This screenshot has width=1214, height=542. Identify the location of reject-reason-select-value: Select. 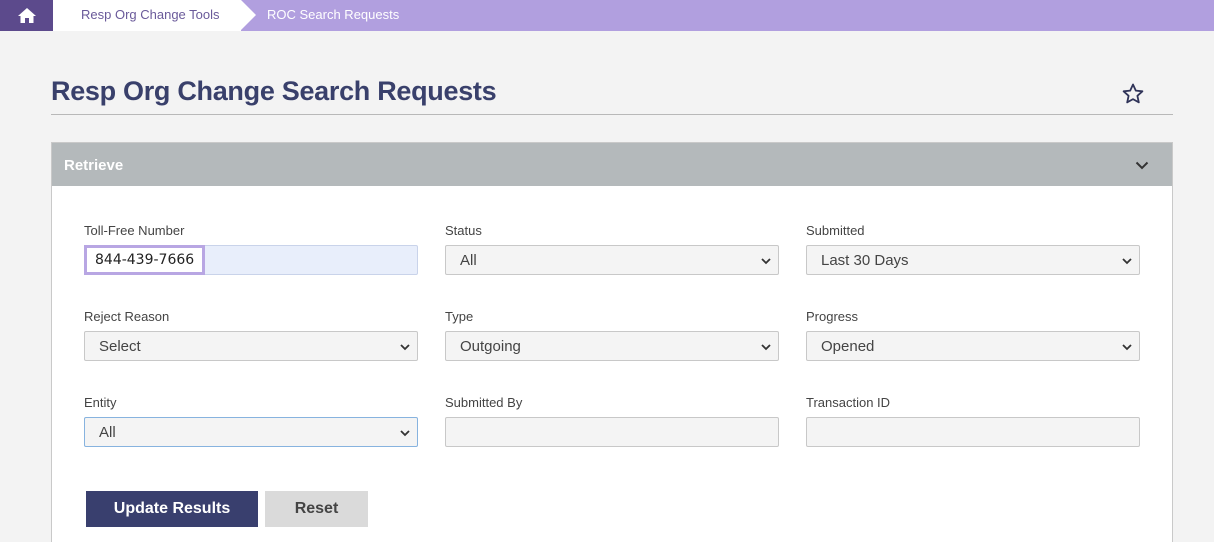
(120, 346).